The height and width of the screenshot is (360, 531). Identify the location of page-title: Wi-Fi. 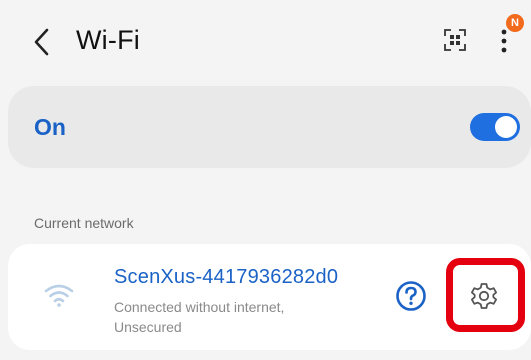
(108, 40).